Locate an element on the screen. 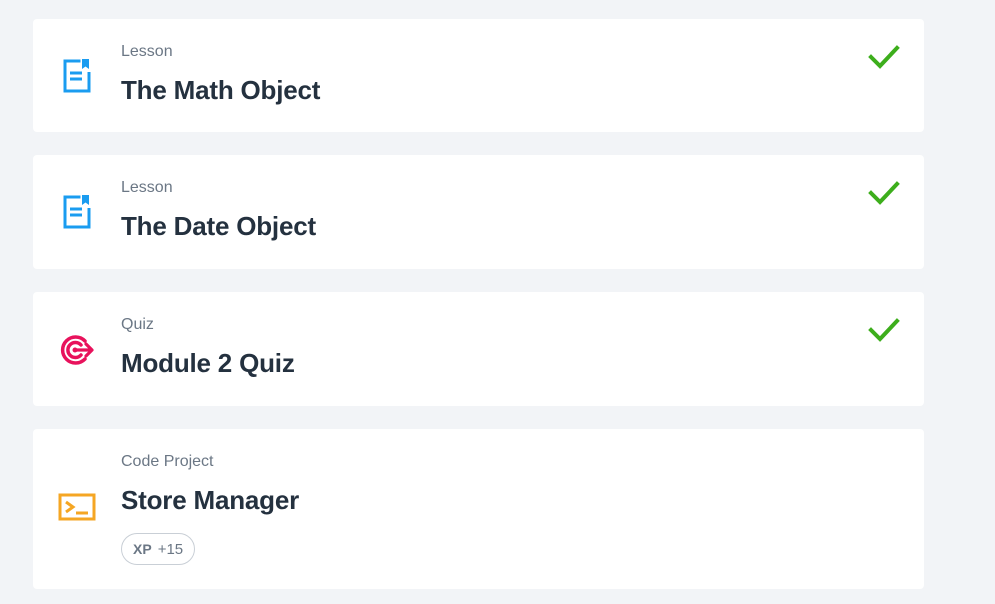 Image resolution: width=995 pixels, height=604 pixels. xp-value: +15 is located at coordinates (170, 549).